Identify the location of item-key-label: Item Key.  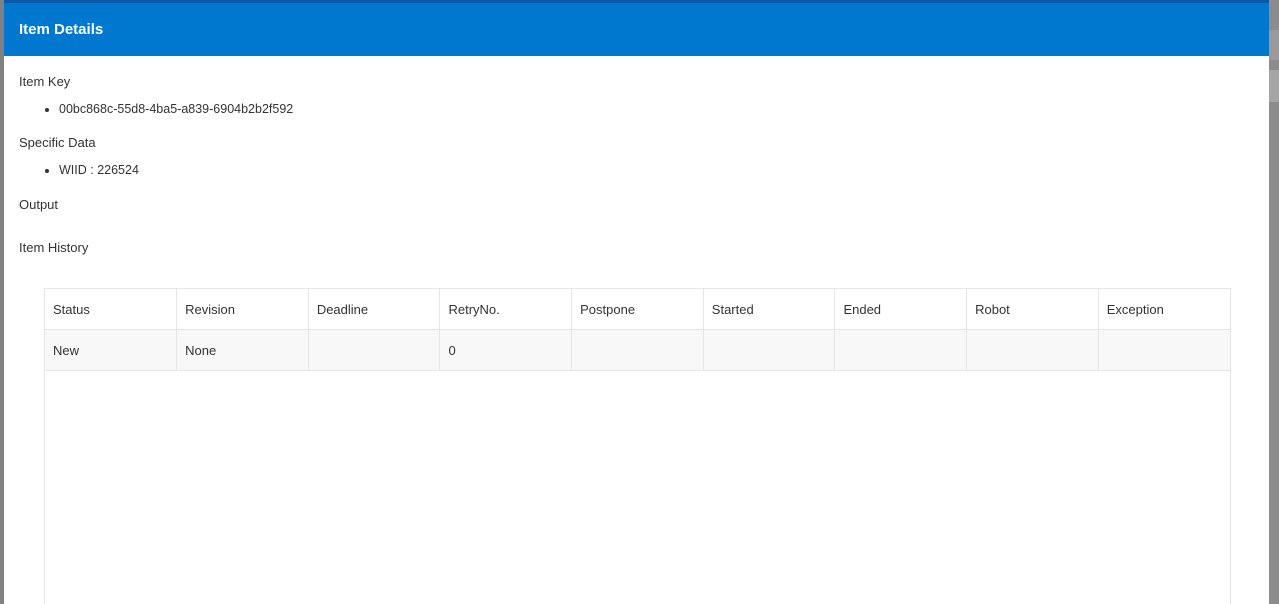
(45, 81).